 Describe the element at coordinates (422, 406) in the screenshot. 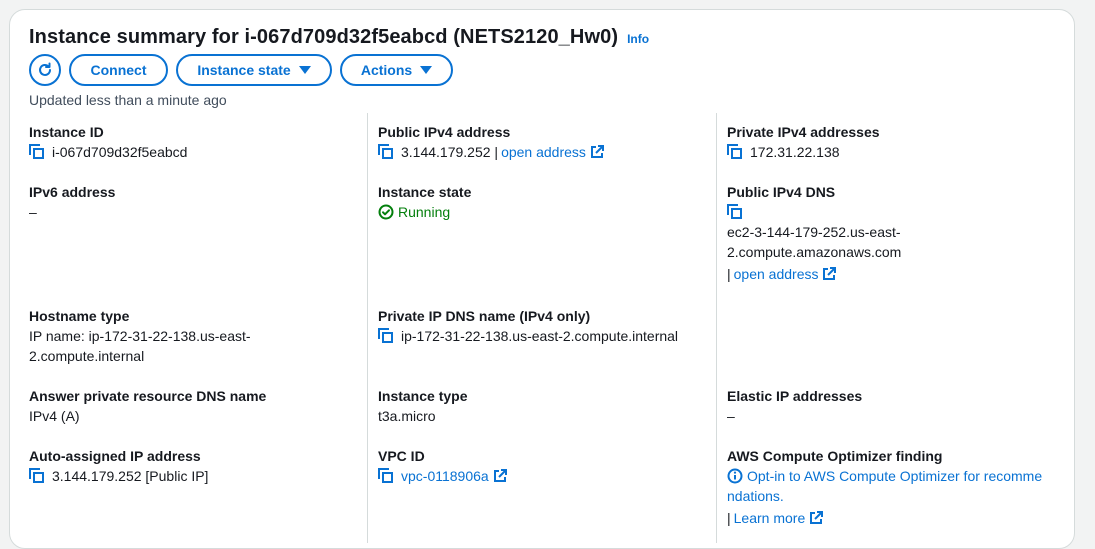

I see `field-instance-type: Instance type t3a.micro` at that location.